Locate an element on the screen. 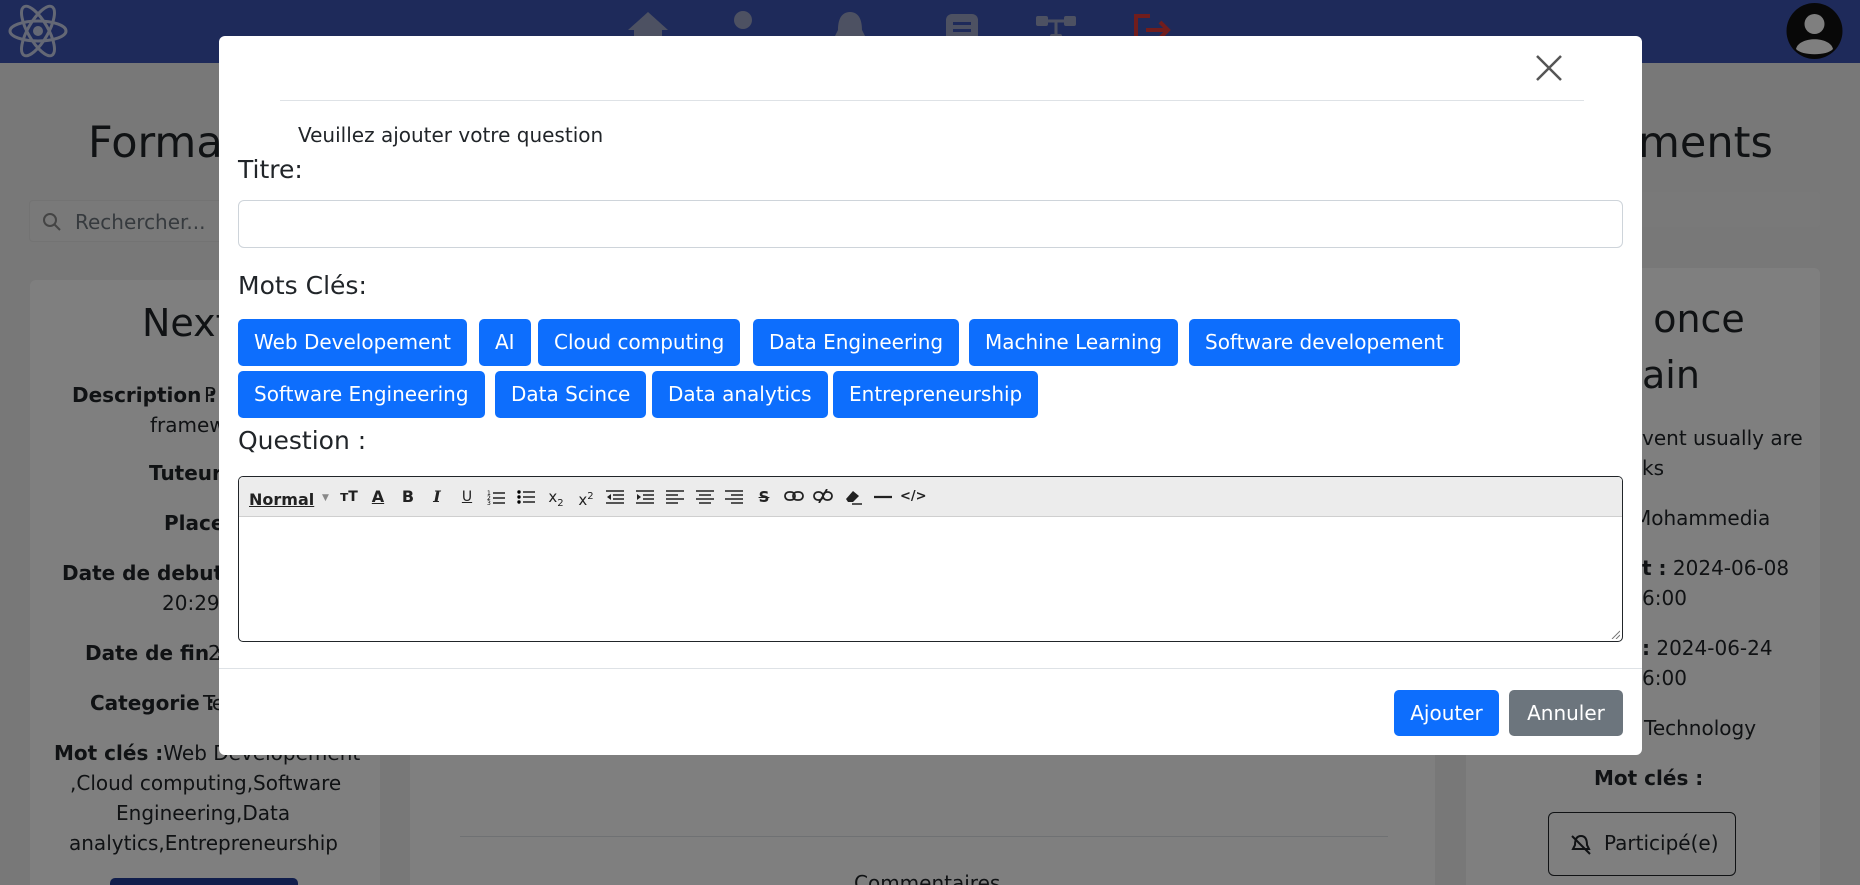 The height and width of the screenshot is (885, 1860). format-select: Normal is located at coordinates (281, 499).